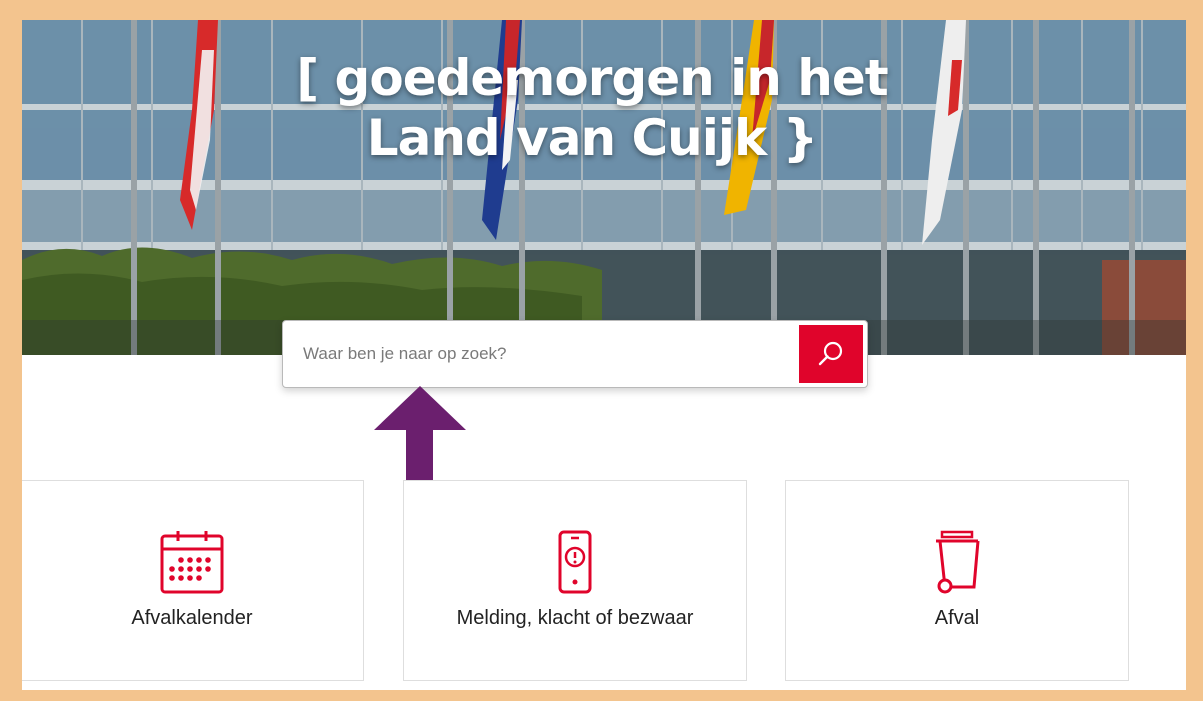  Describe the element at coordinates (957, 618) in the screenshot. I see `card-label: Afval` at that location.